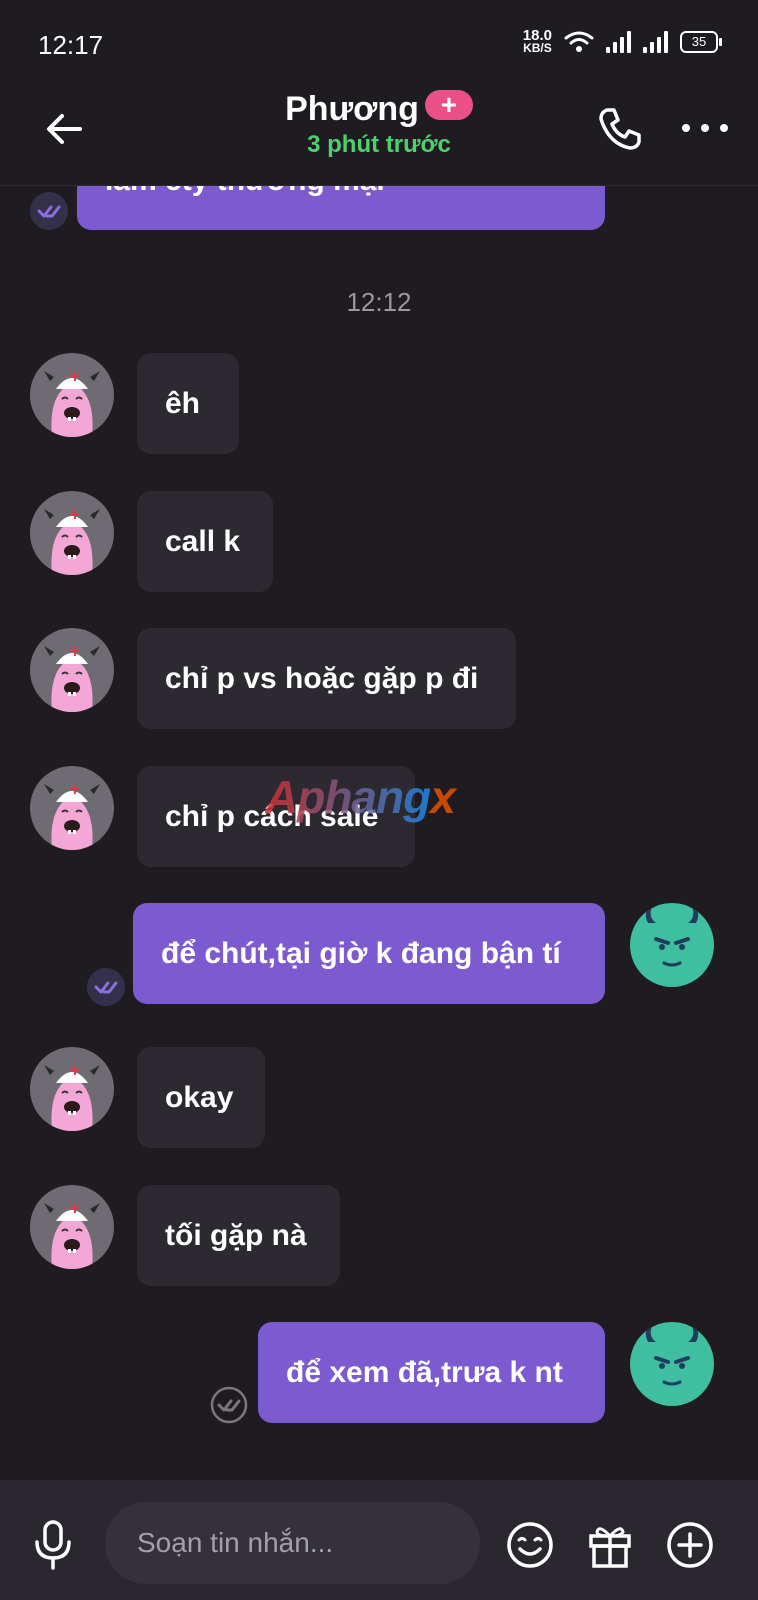 The width and height of the screenshot is (758, 1600). I want to click on net-speed-unit: KB/S, so click(537, 48).